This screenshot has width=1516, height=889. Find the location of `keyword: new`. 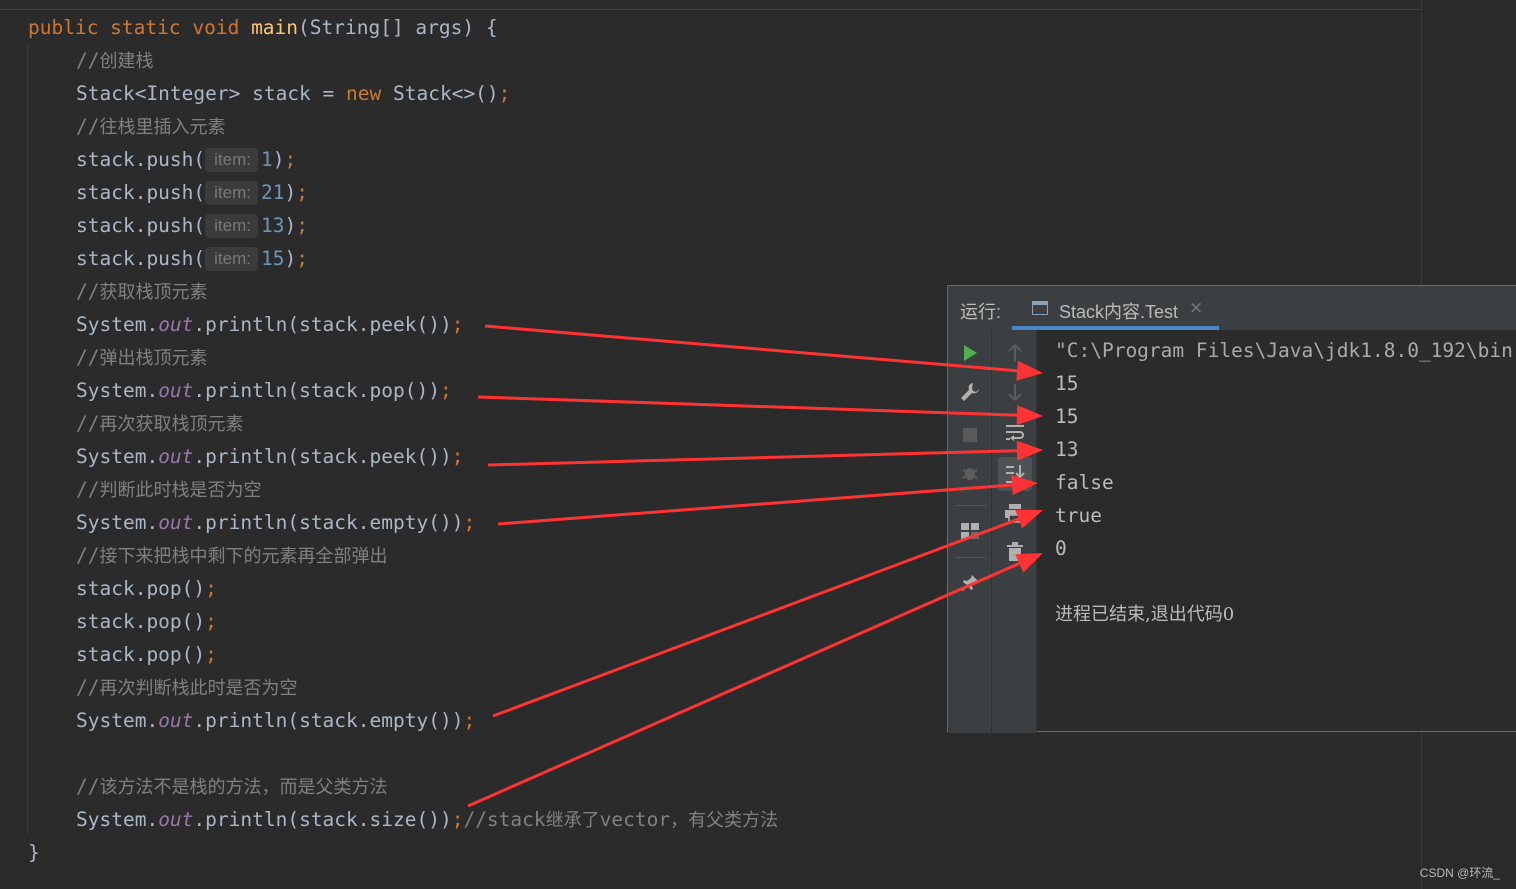

keyword: new is located at coordinates (364, 93).